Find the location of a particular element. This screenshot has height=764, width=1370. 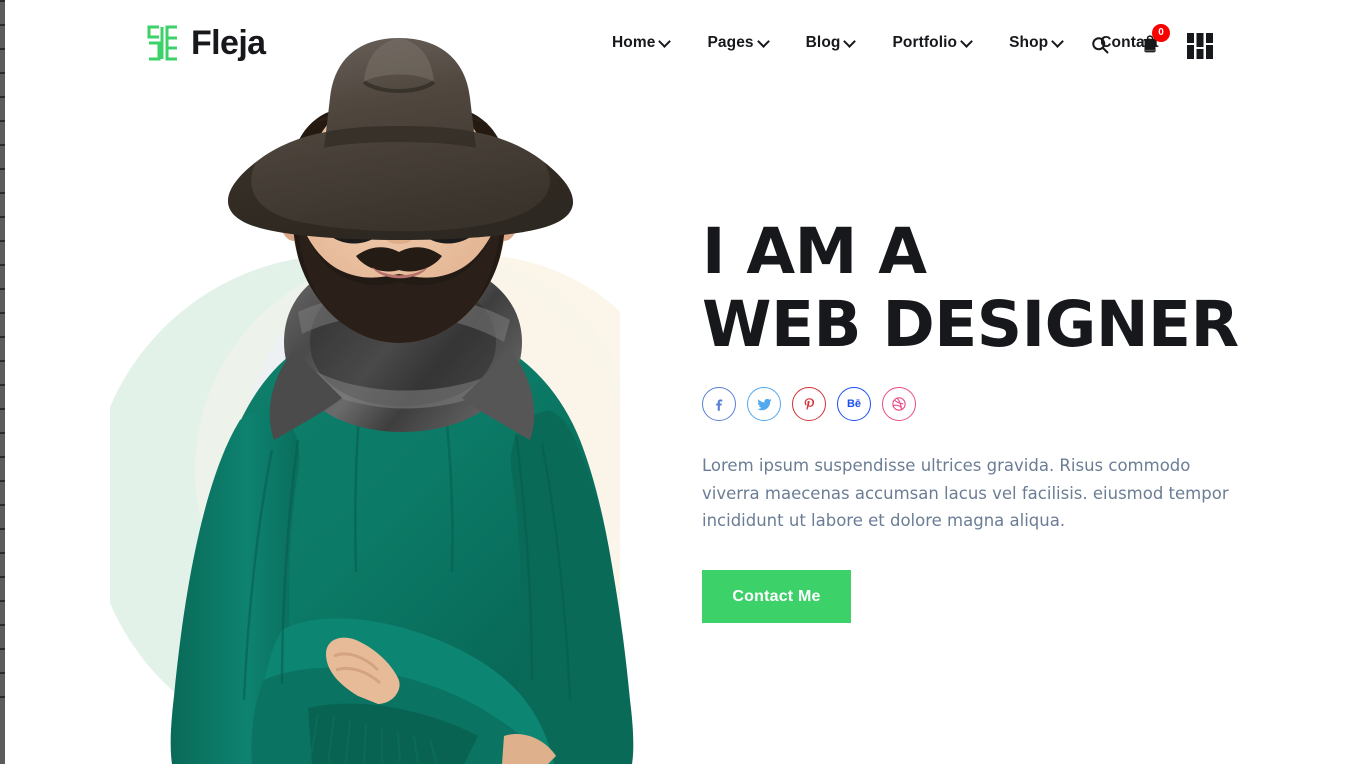

grid-menu-button is located at coordinates (1200, 46).